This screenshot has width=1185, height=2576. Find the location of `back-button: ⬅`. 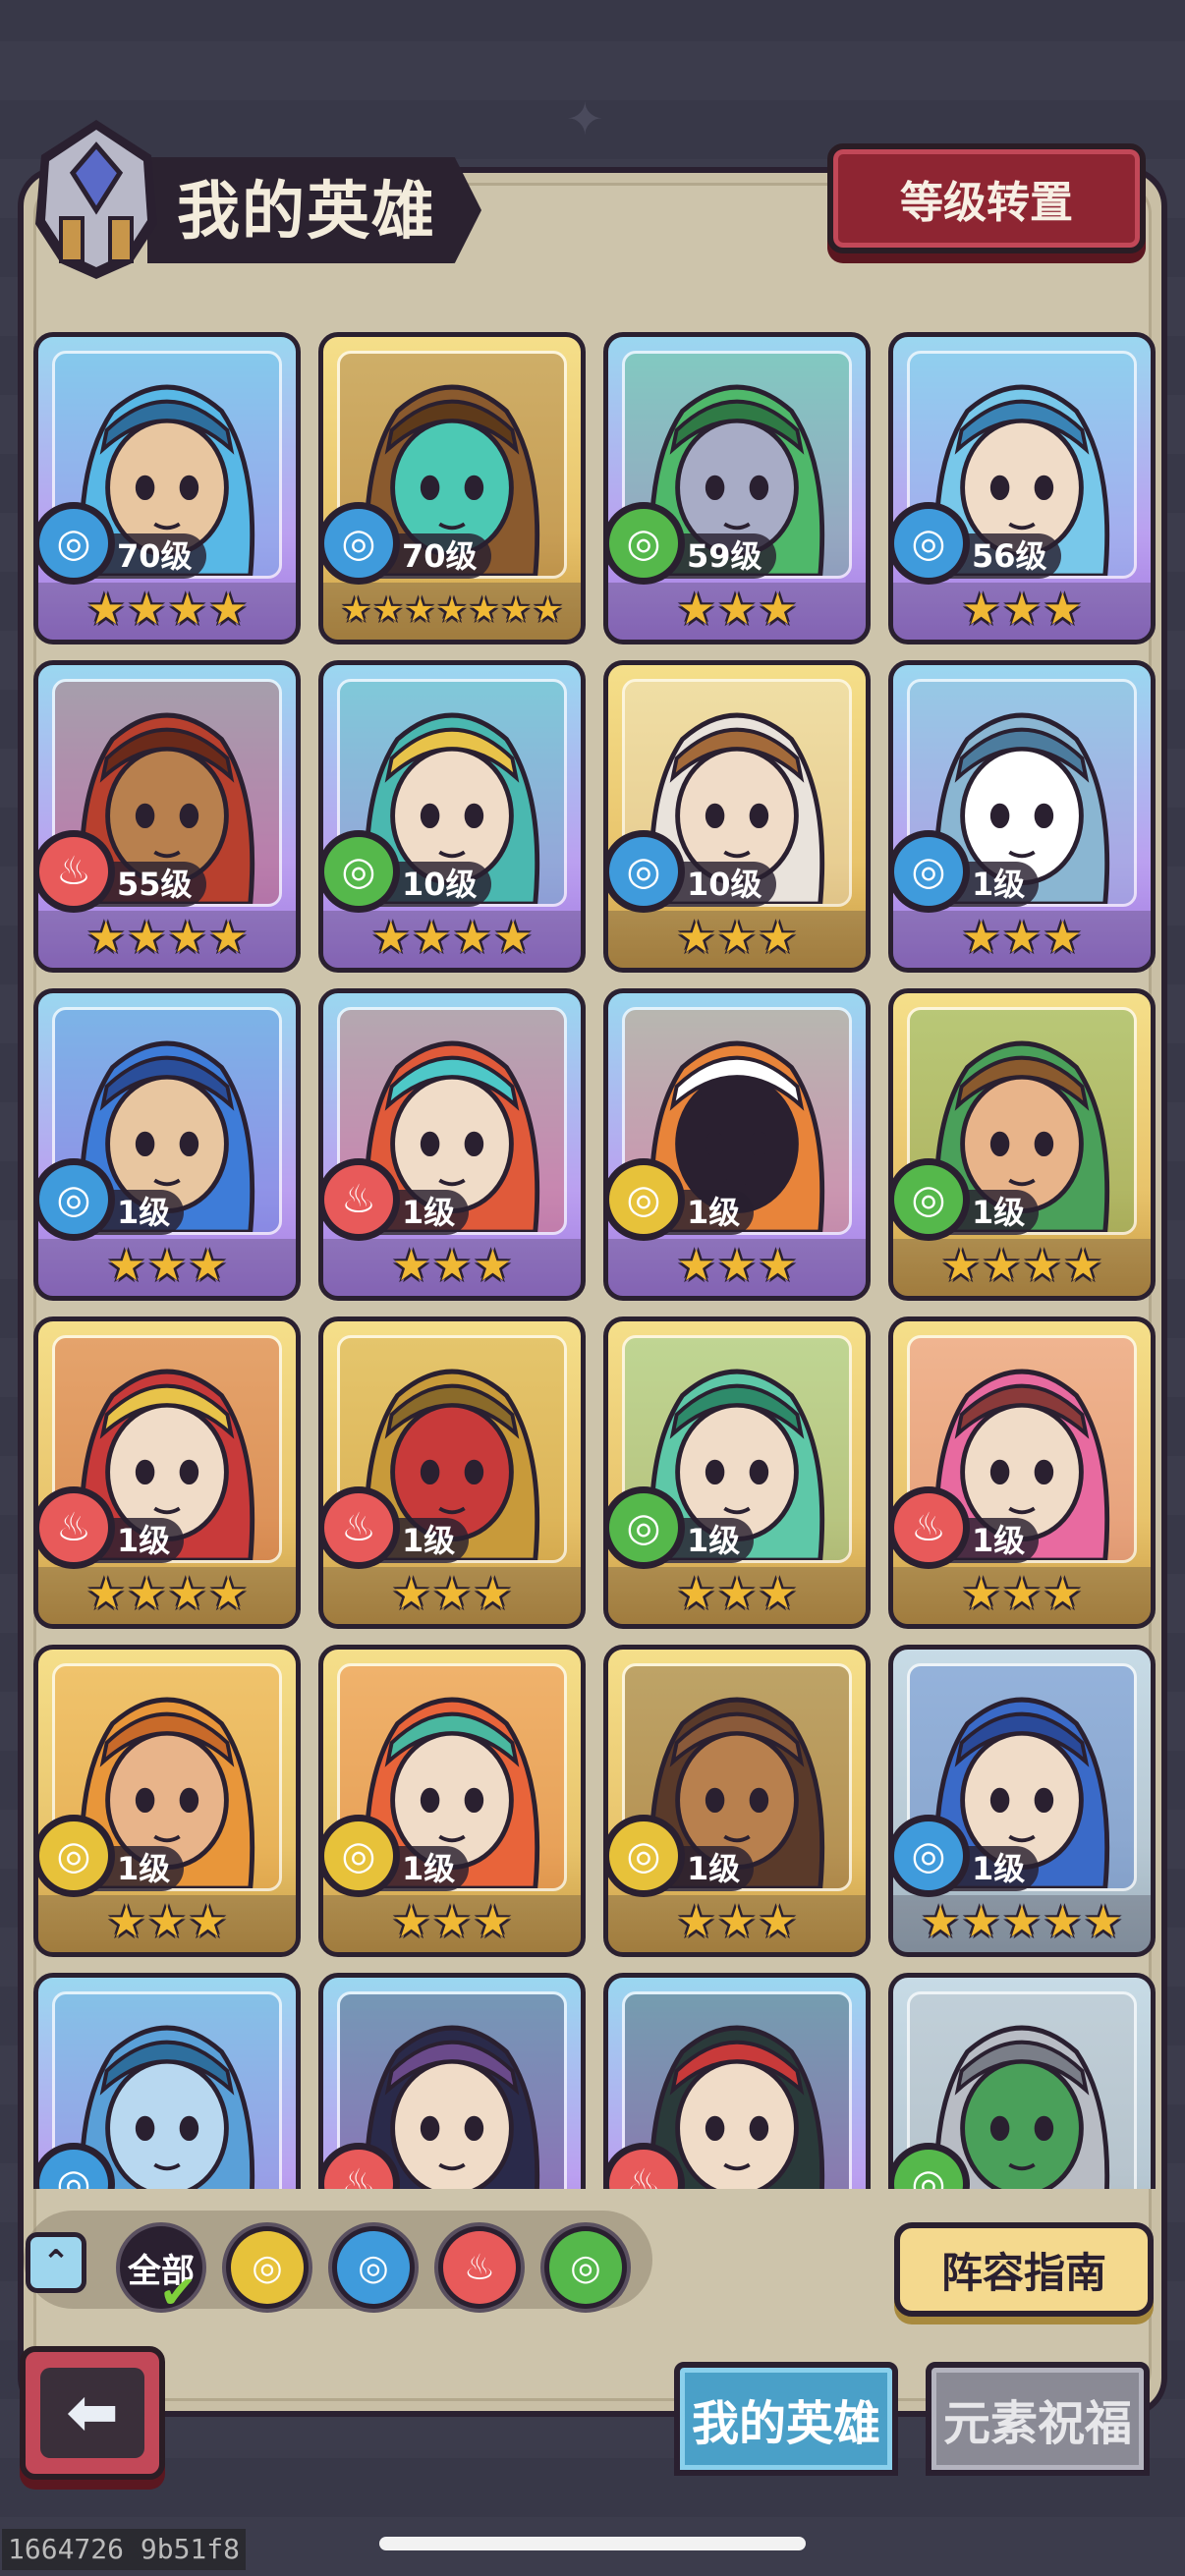

back-button: ⬅ is located at coordinates (92, 2413).